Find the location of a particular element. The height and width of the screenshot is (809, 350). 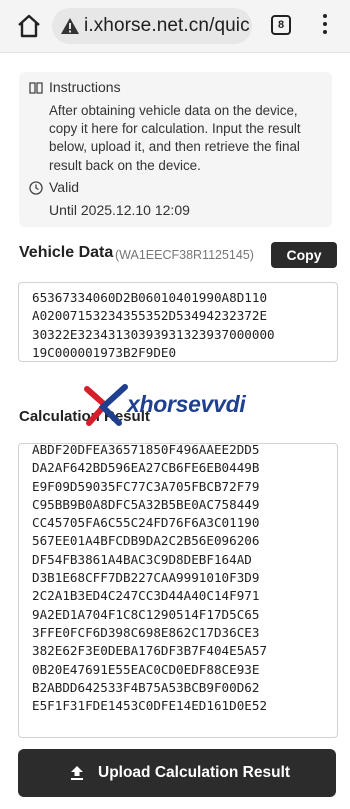

upload-calculation-button: Upload Calculation Result is located at coordinates (177, 773).